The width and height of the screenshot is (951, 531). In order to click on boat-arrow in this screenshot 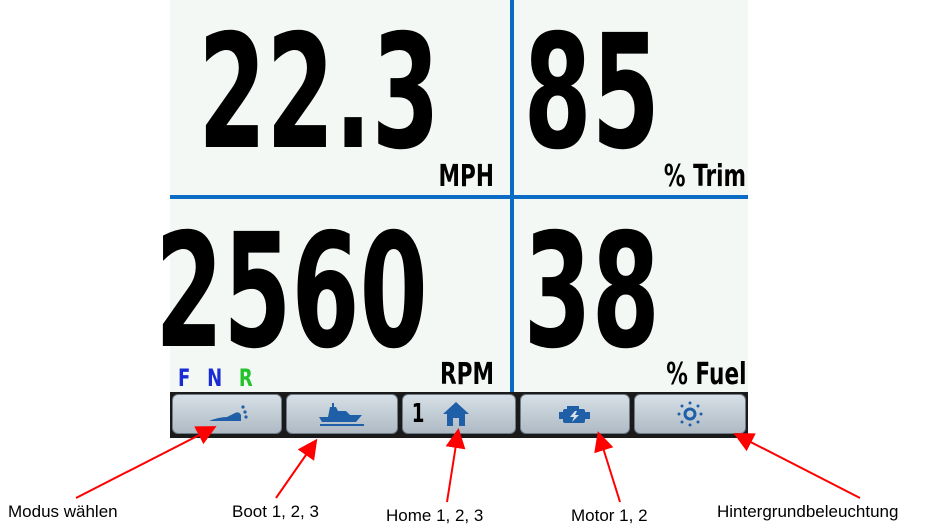, I will do `click(296, 468)`.